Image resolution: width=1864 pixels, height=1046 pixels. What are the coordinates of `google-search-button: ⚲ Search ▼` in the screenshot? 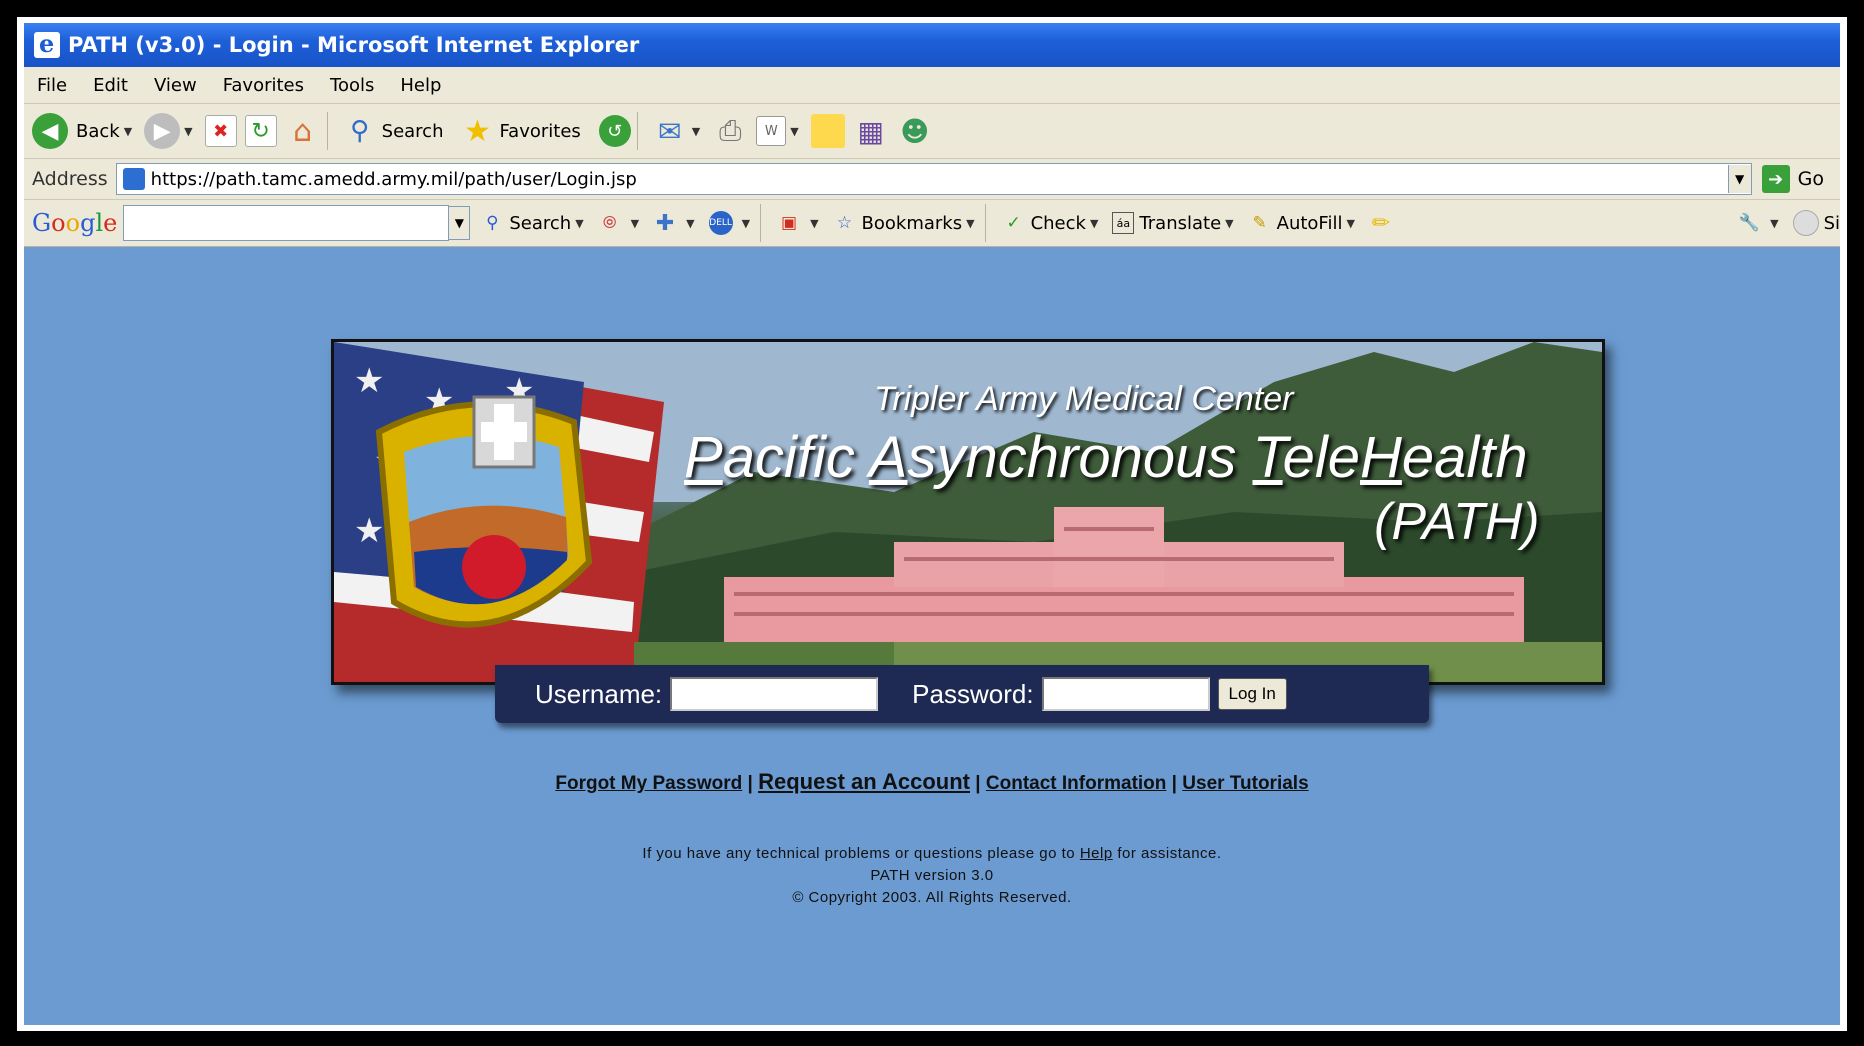 It's located at (533, 223).